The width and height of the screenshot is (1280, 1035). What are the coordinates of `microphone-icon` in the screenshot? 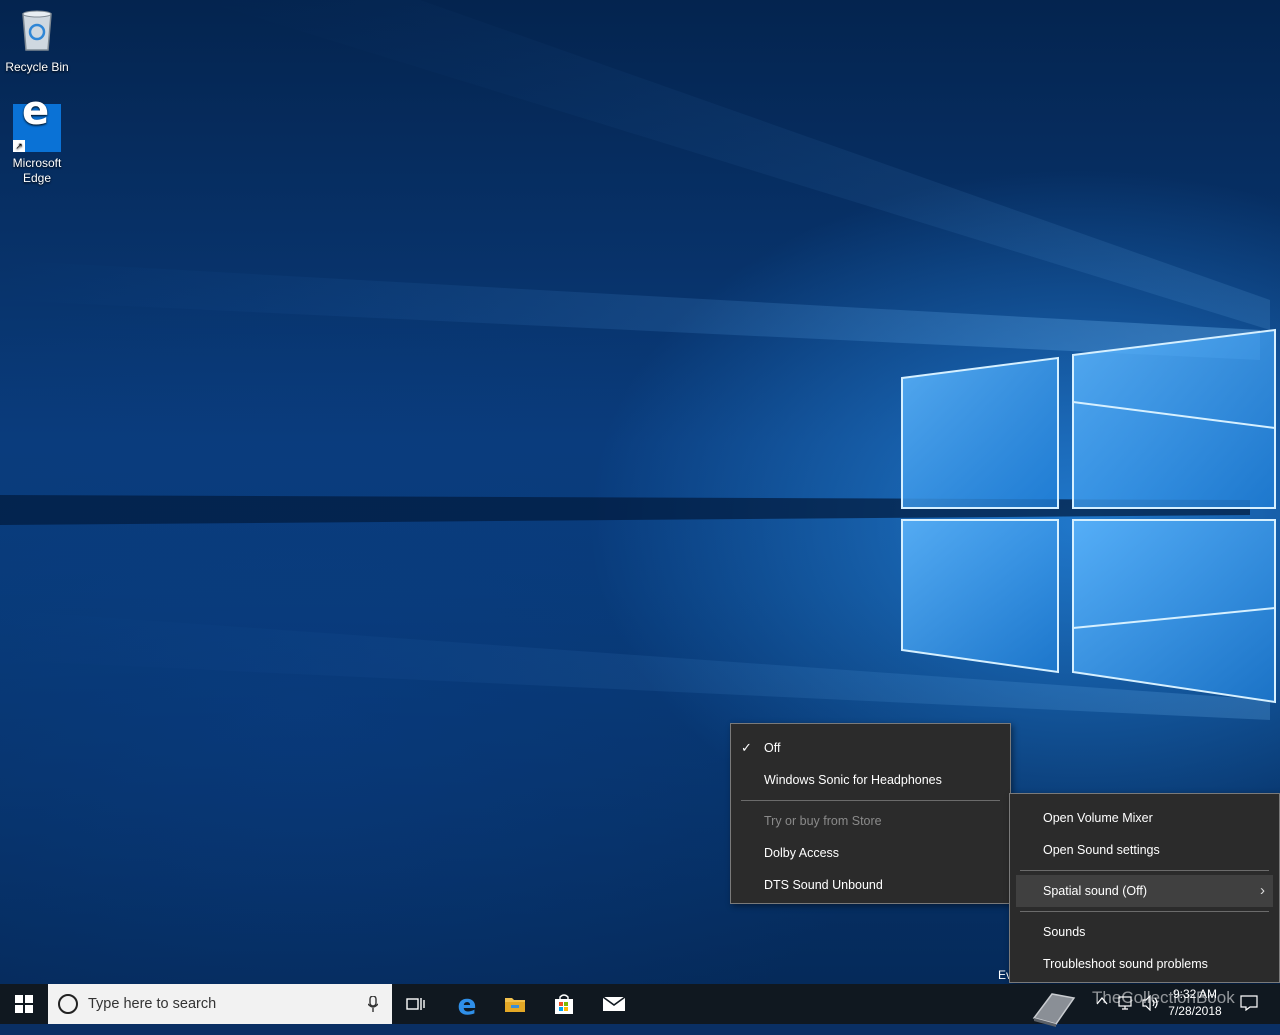 It's located at (373, 1004).